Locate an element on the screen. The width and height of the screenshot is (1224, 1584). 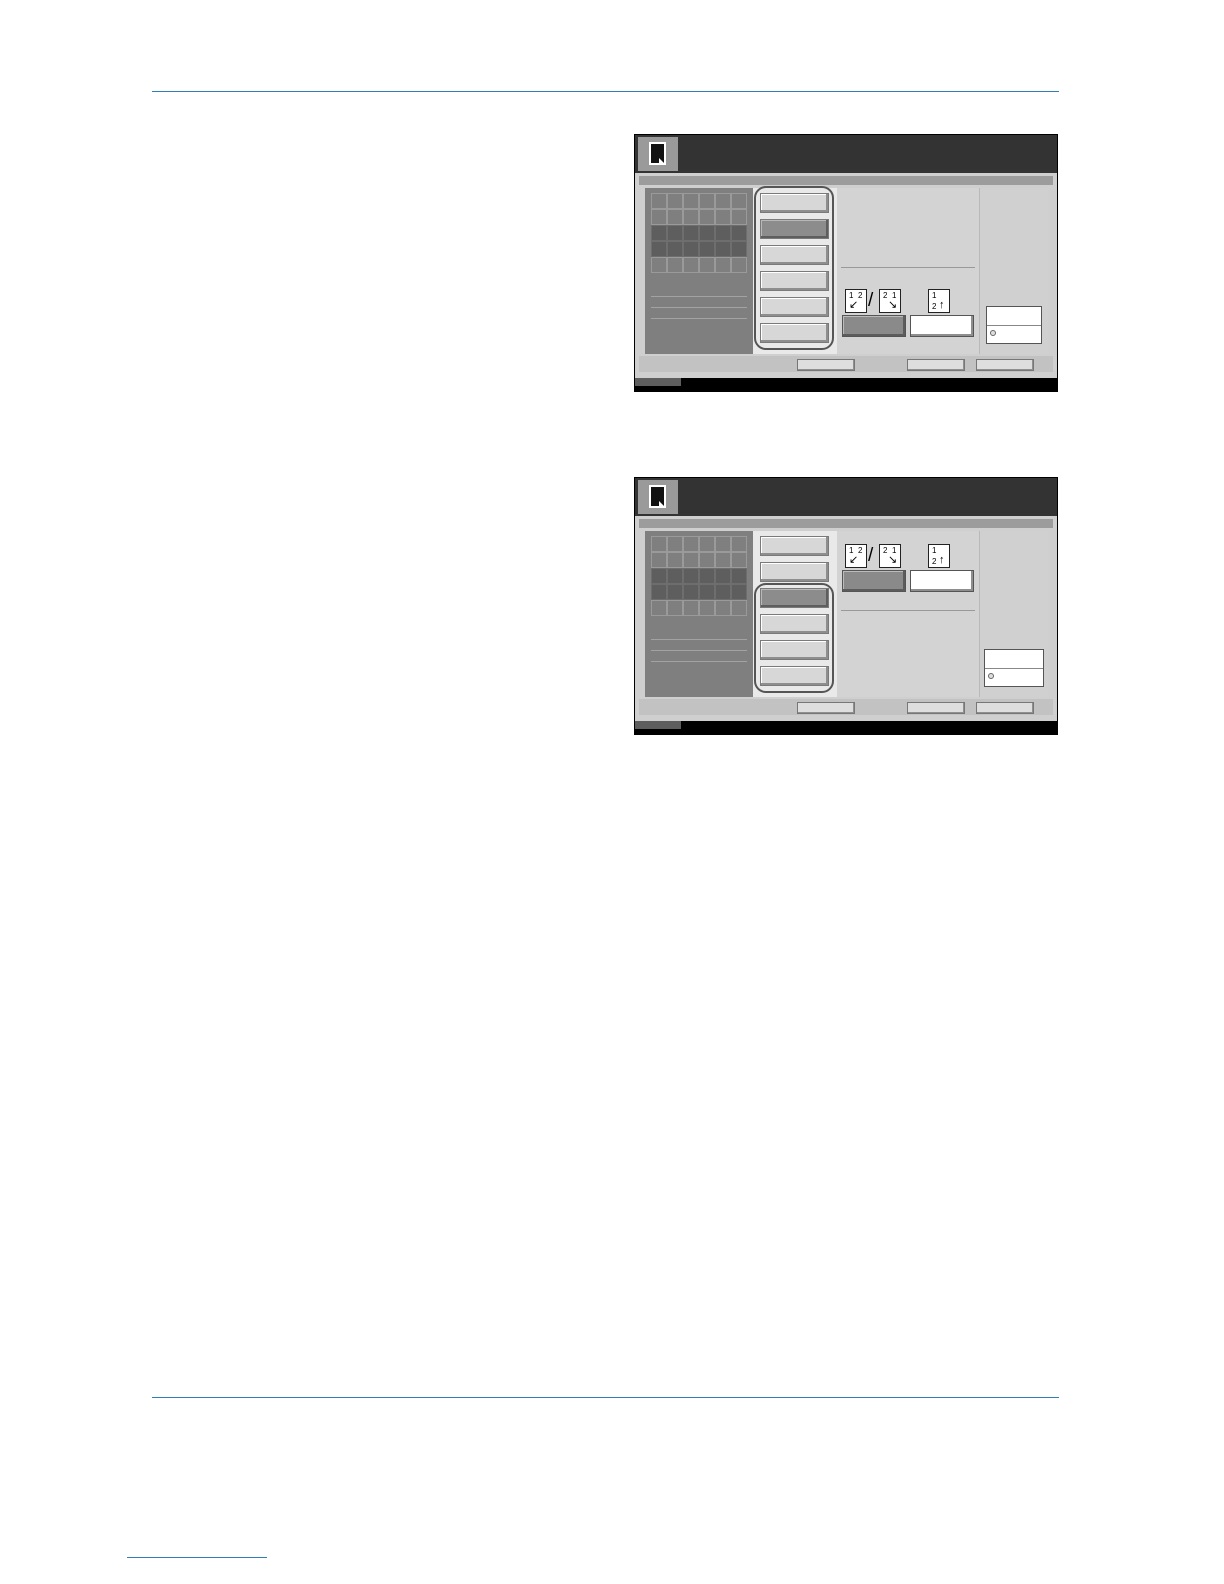
document-icon-box is located at coordinates (658, 154).